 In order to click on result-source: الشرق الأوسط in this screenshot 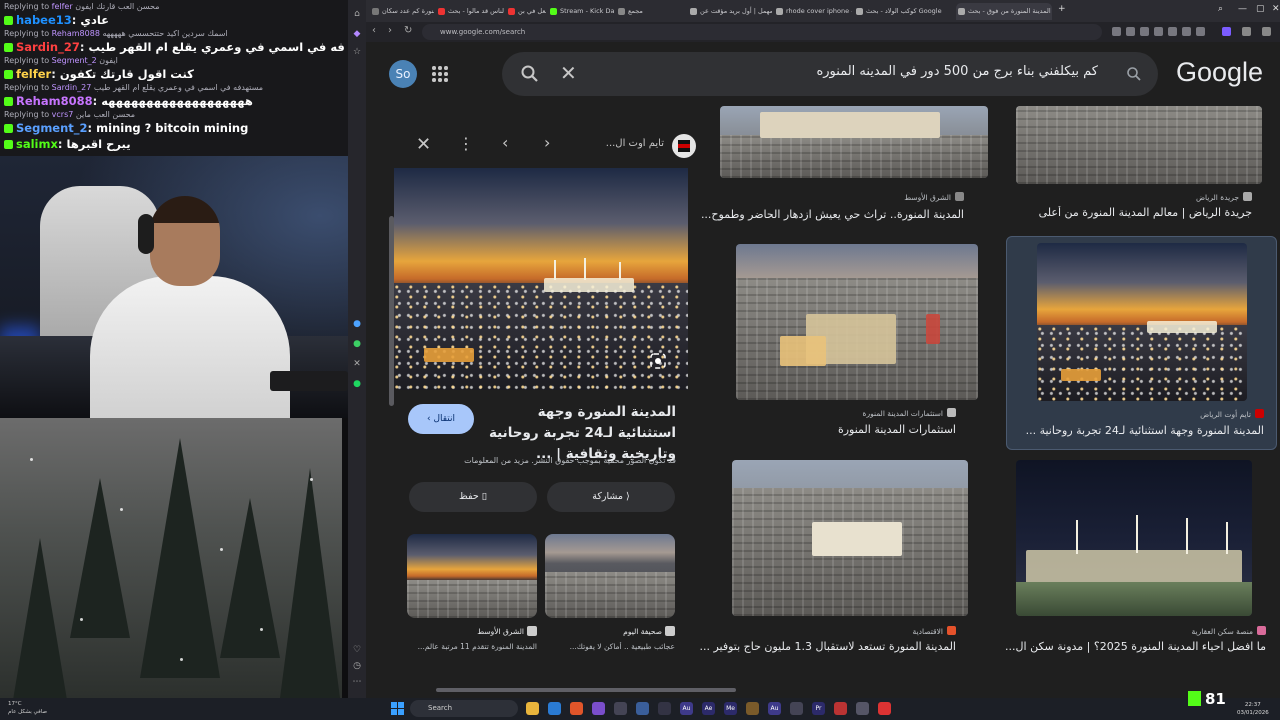, I will do `click(934, 197)`.